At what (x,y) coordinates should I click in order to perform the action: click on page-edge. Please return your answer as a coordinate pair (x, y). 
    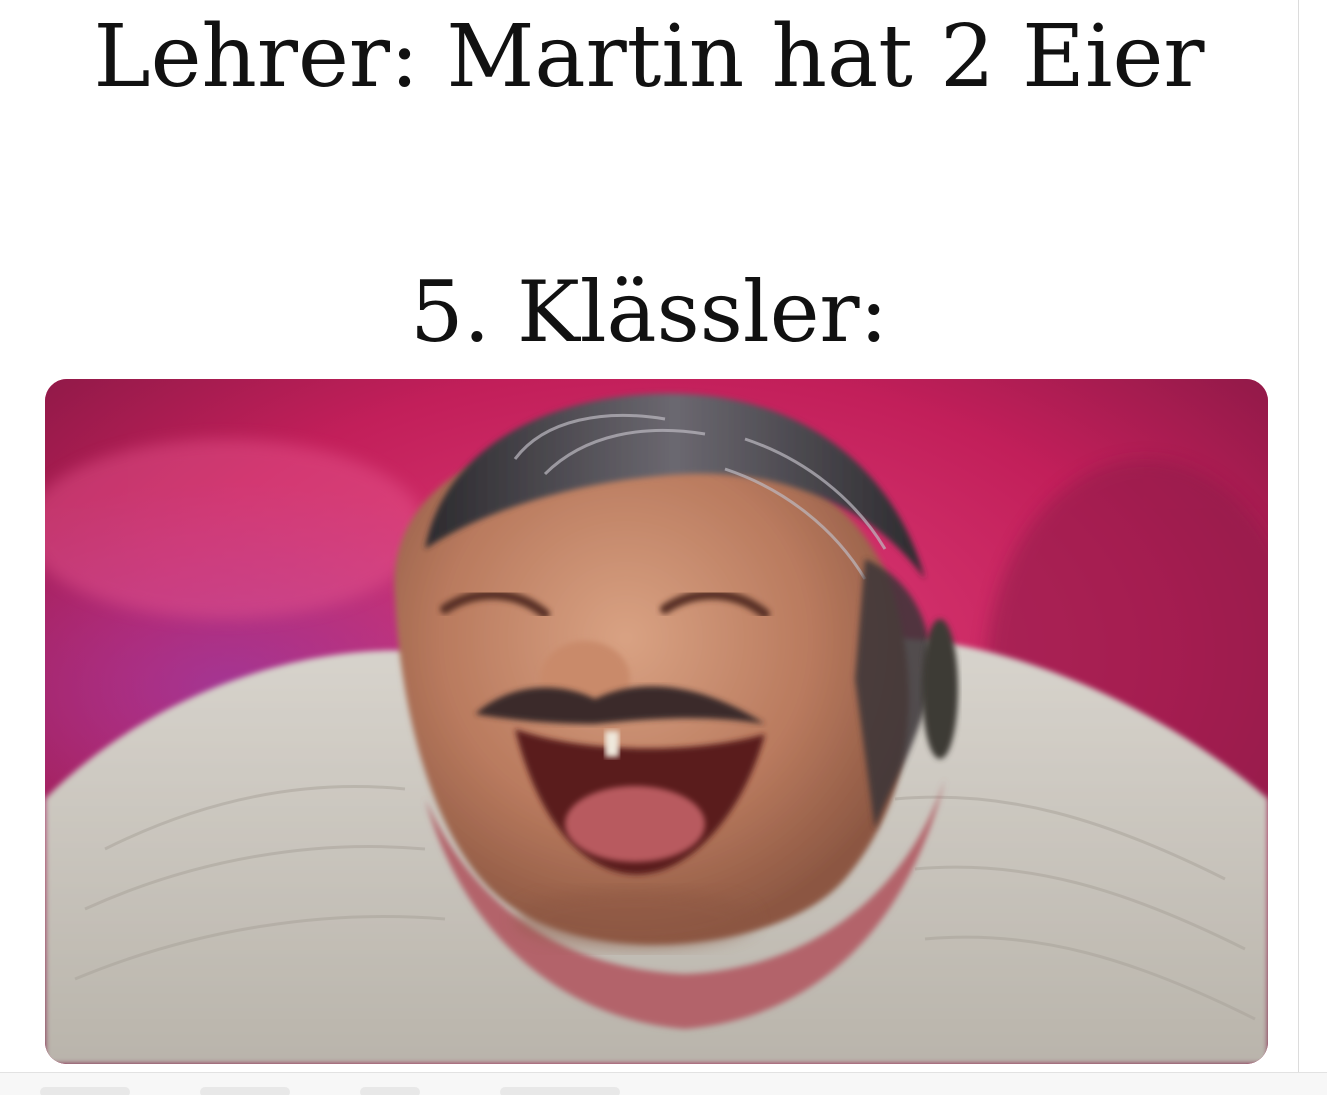
    Looking at the image, I should click on (1298, 536).